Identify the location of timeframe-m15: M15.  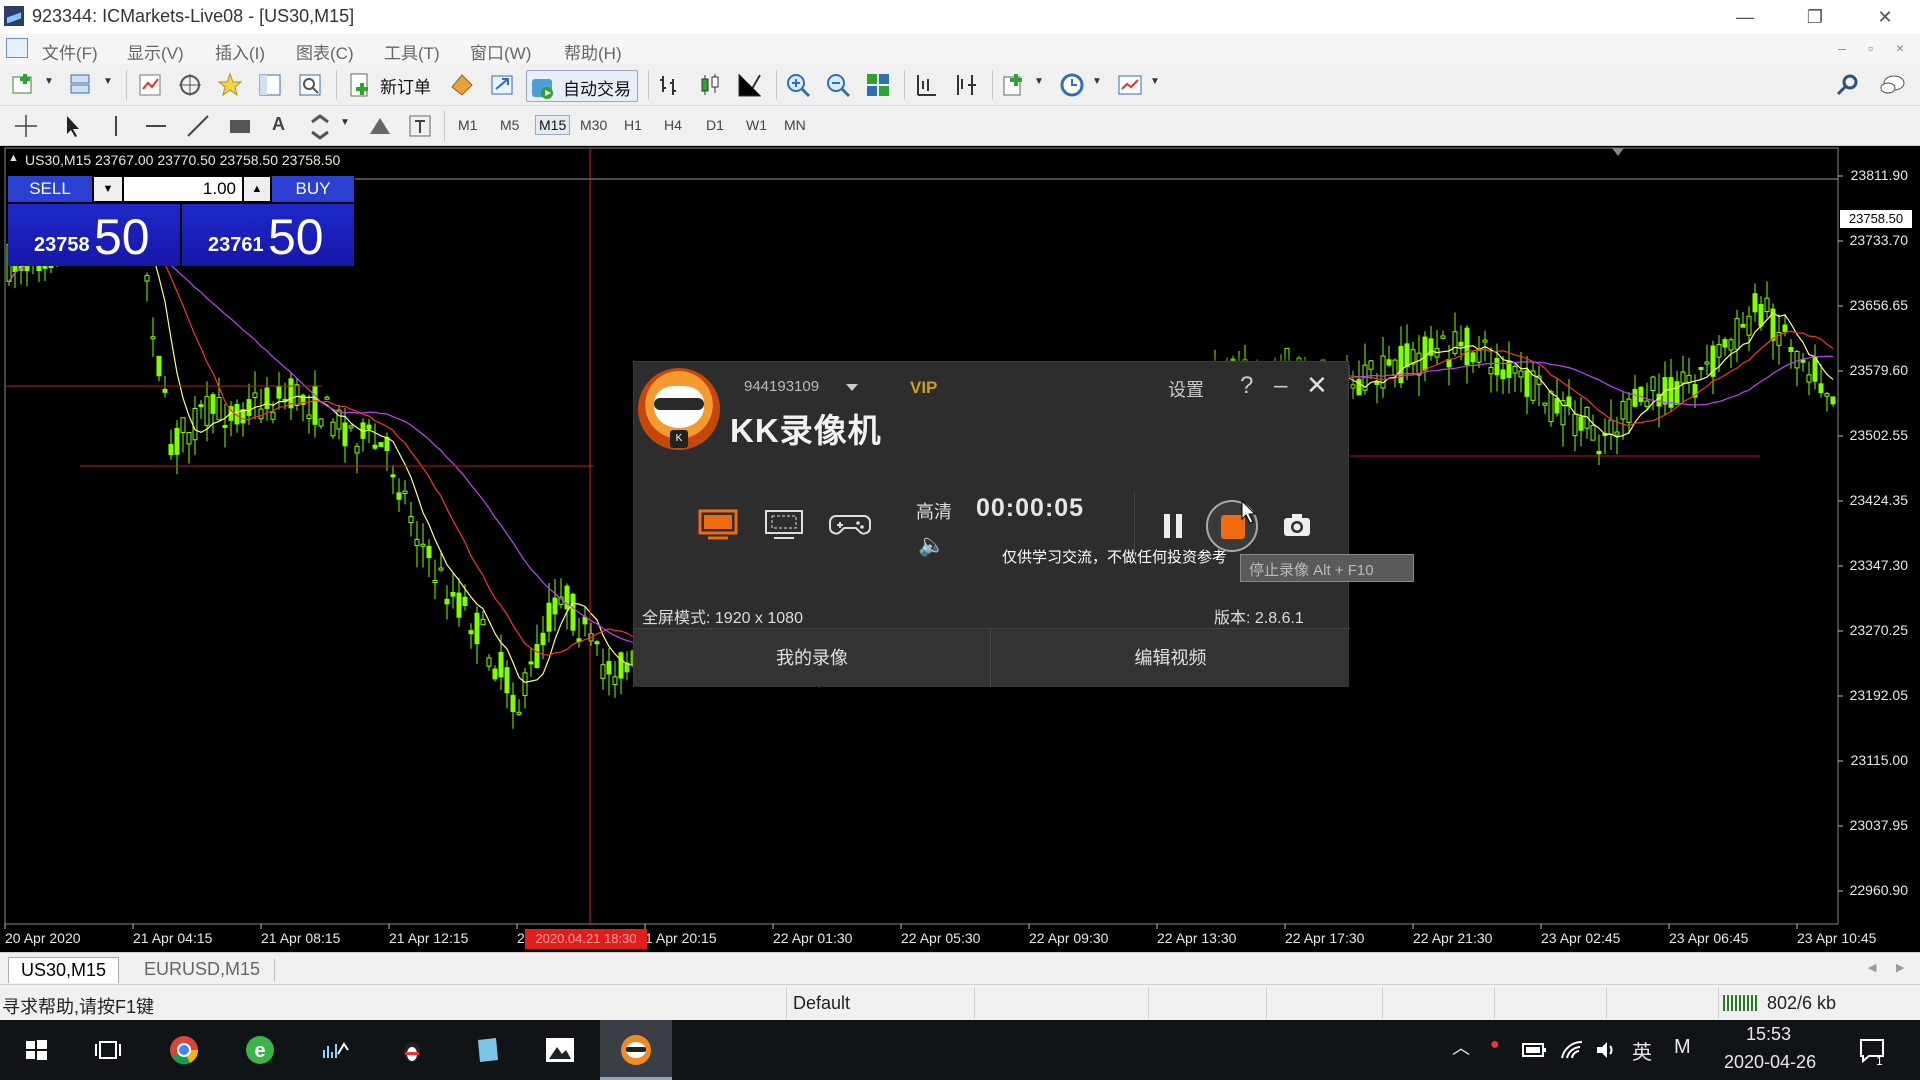
(553, 125).